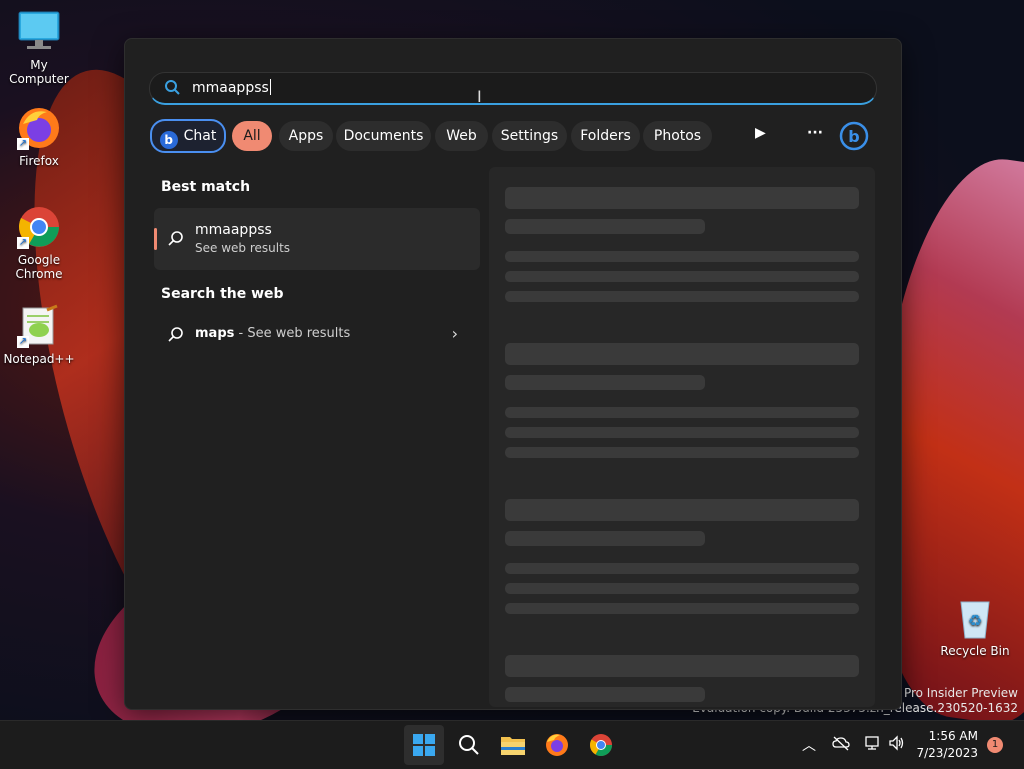 The image size is (1024, 769). What do you see at coordinates (306, 136) in the screenshot?
I see `chip-apps: Apps` at bounding box center [306, 136].